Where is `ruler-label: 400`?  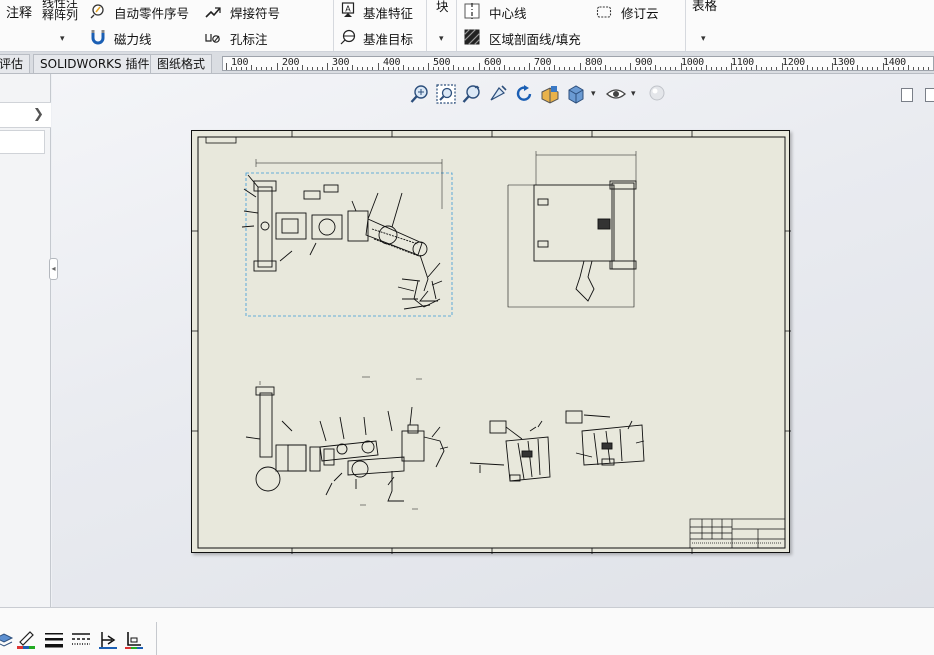 ruler-label: 400 is located at coordinates (392, 62).